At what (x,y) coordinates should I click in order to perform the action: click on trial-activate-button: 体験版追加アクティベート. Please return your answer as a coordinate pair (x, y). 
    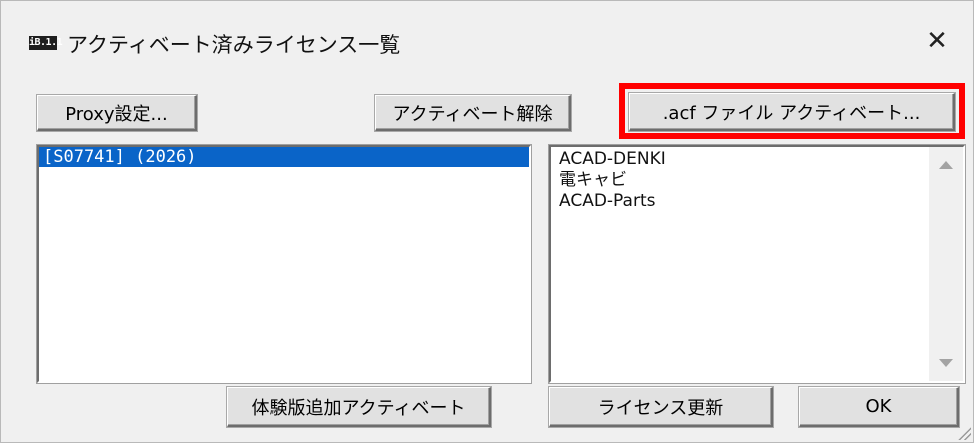
    Looking at the image, I should click on (359, 407).